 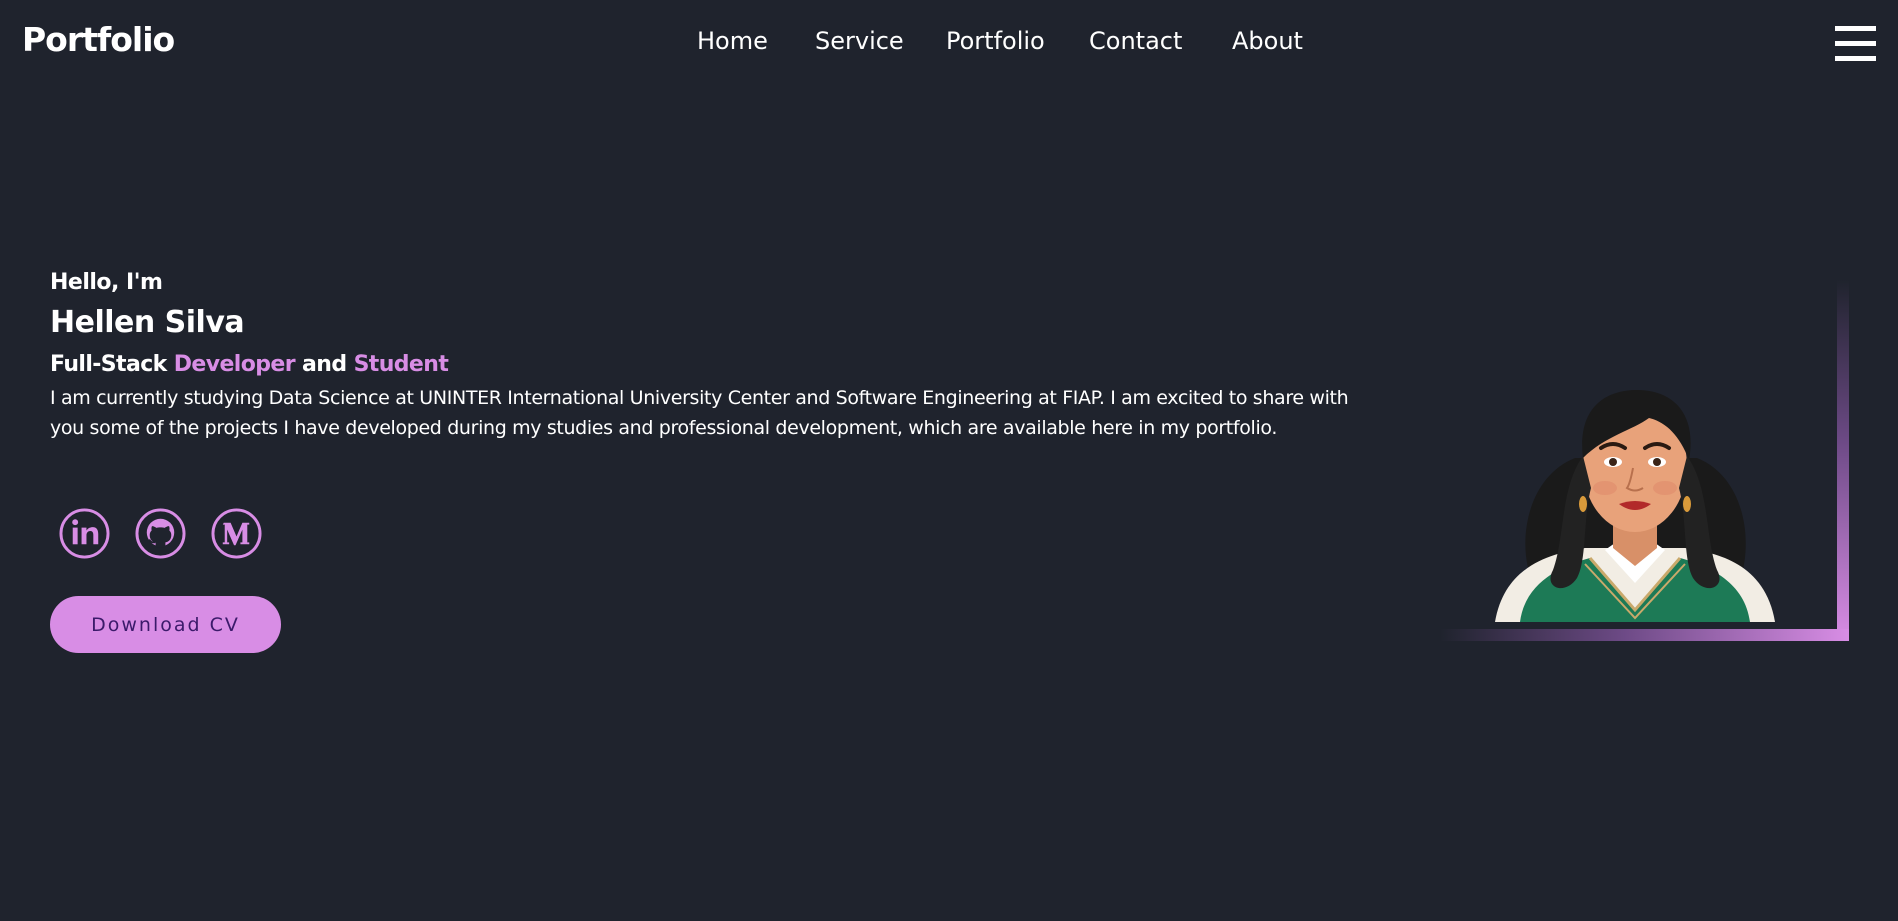 What do you see at coordinates (160, 533) in the screenshot?
I see `github-icon` at bounding box center [160, 533].